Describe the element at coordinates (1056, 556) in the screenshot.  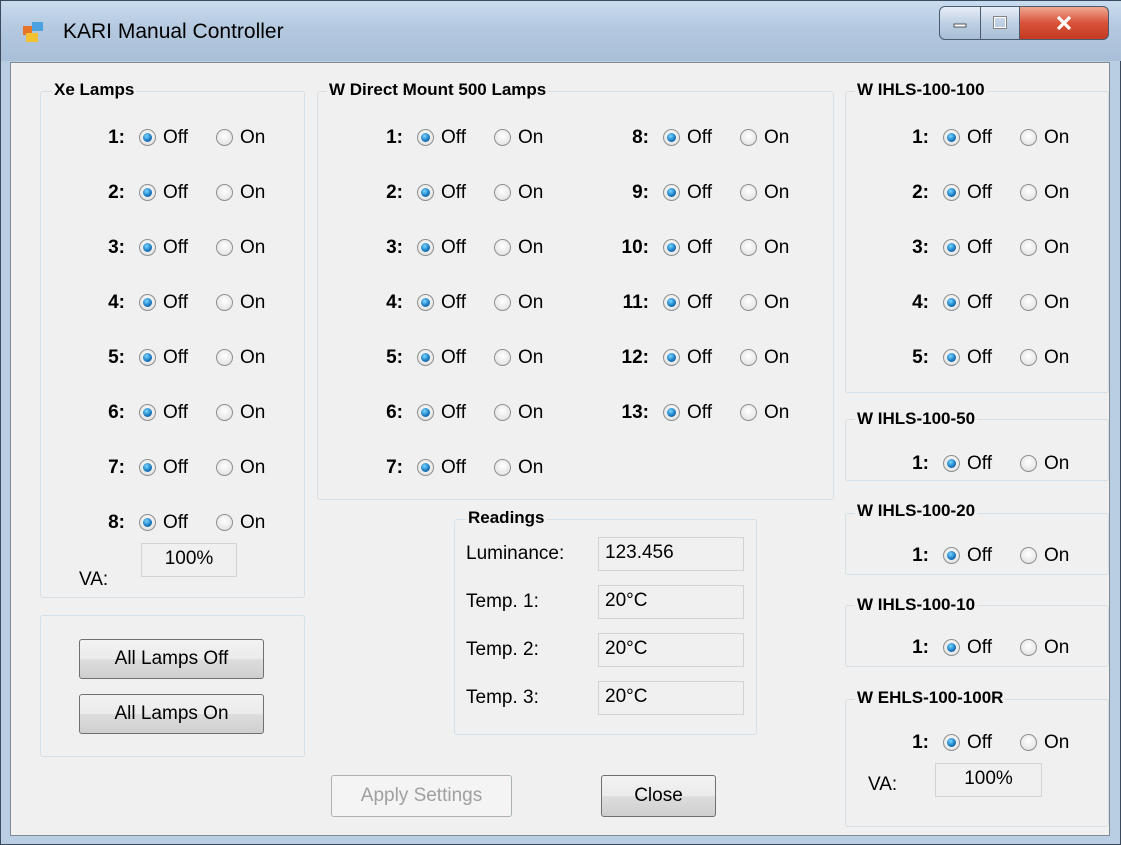
I see `ihls-100-20-on-label: On` at that location.